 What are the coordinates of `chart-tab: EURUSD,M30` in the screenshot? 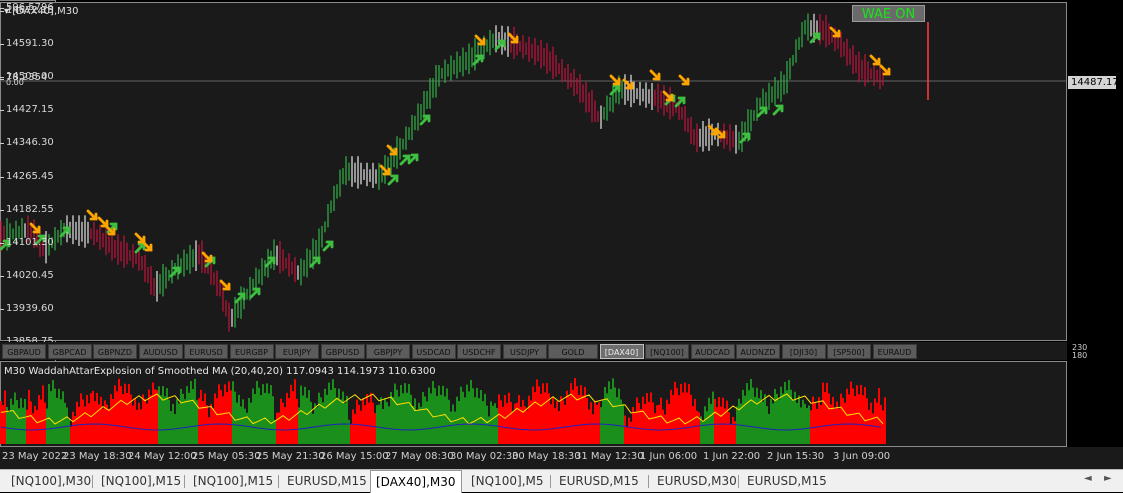 It's located at (697, 481).